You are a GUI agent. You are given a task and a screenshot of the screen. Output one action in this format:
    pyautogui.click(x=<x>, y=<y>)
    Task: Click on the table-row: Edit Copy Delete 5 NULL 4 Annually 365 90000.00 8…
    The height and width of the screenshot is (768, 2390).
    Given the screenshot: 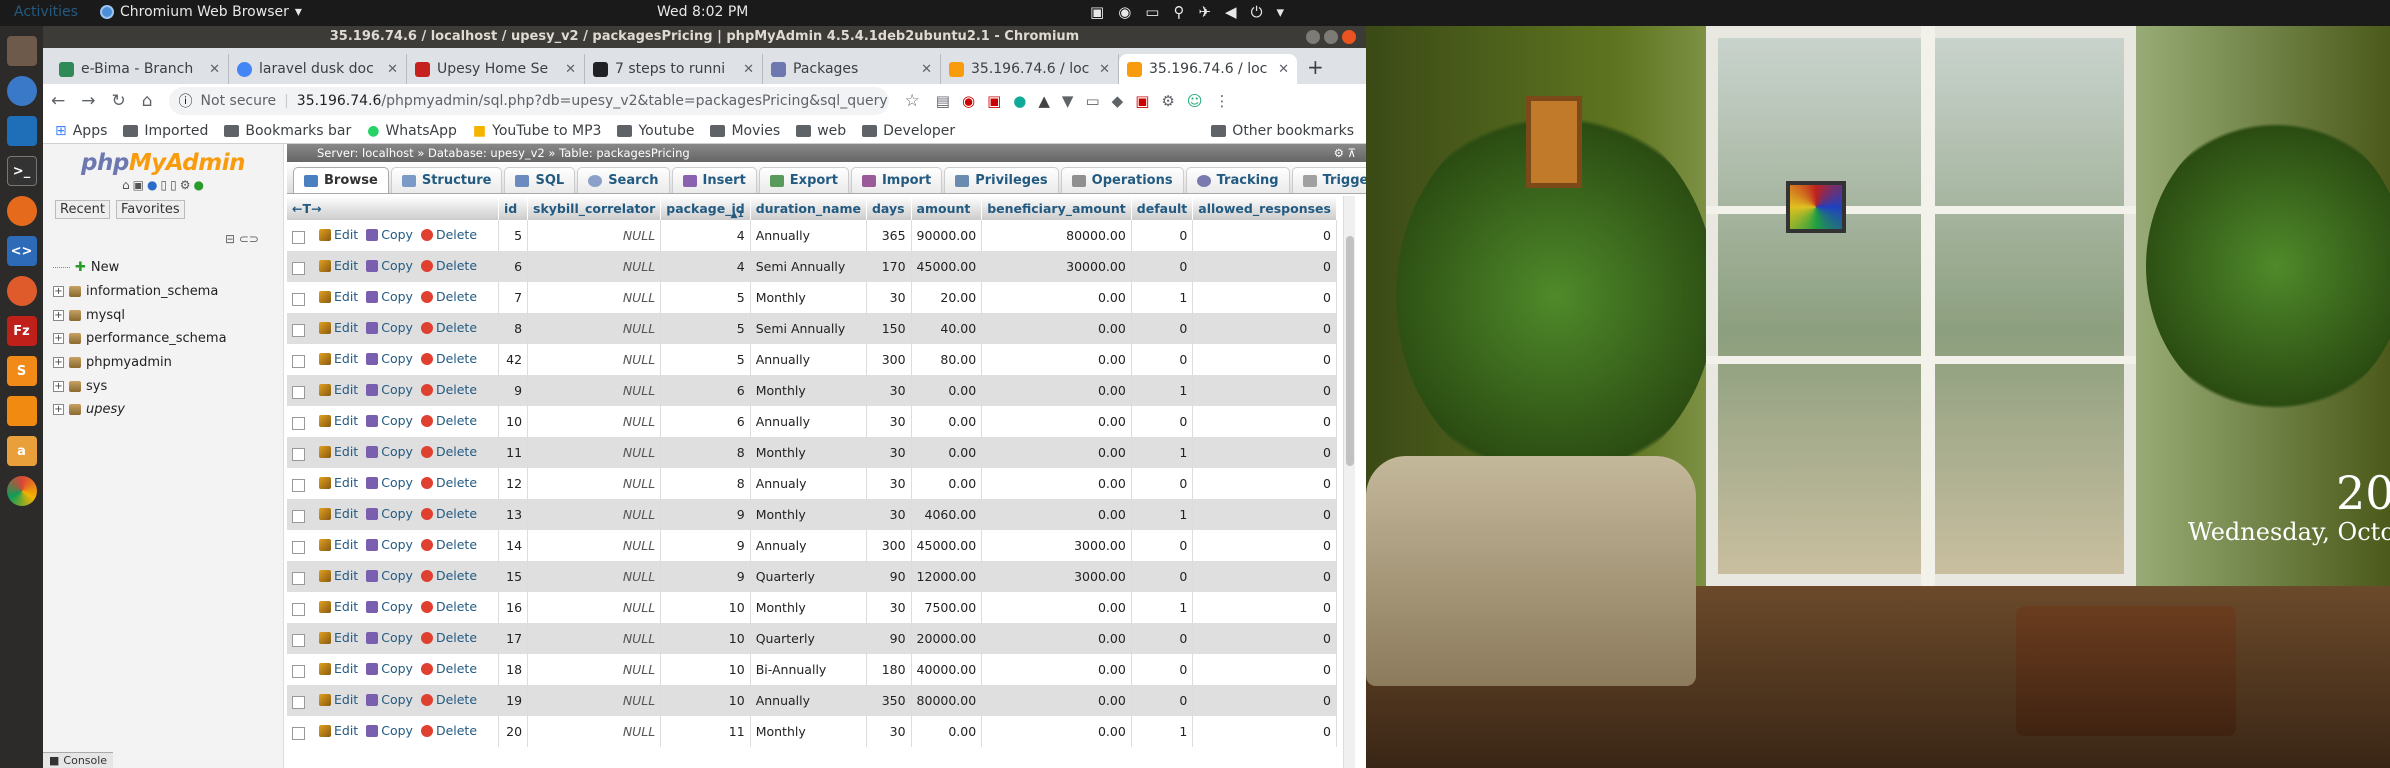 What is the action you would take?
    pyautogui.click(x=812, y=235)
    